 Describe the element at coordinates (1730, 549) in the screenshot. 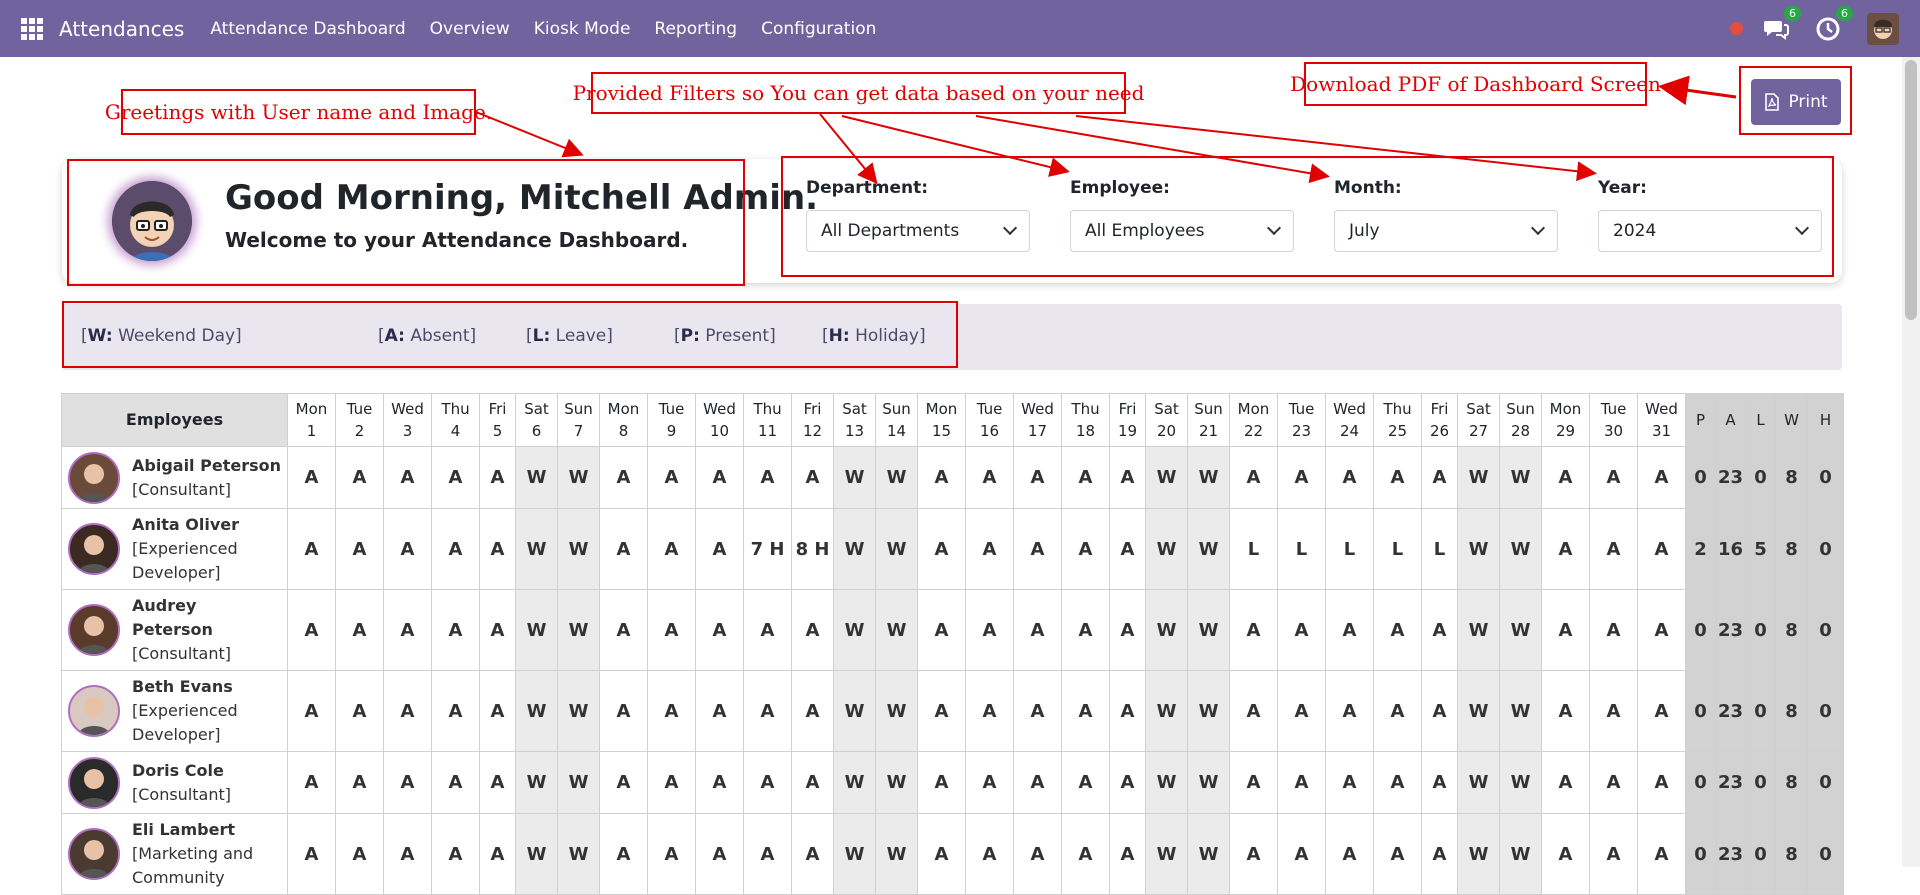

I see `summary-value: 16` at that location.